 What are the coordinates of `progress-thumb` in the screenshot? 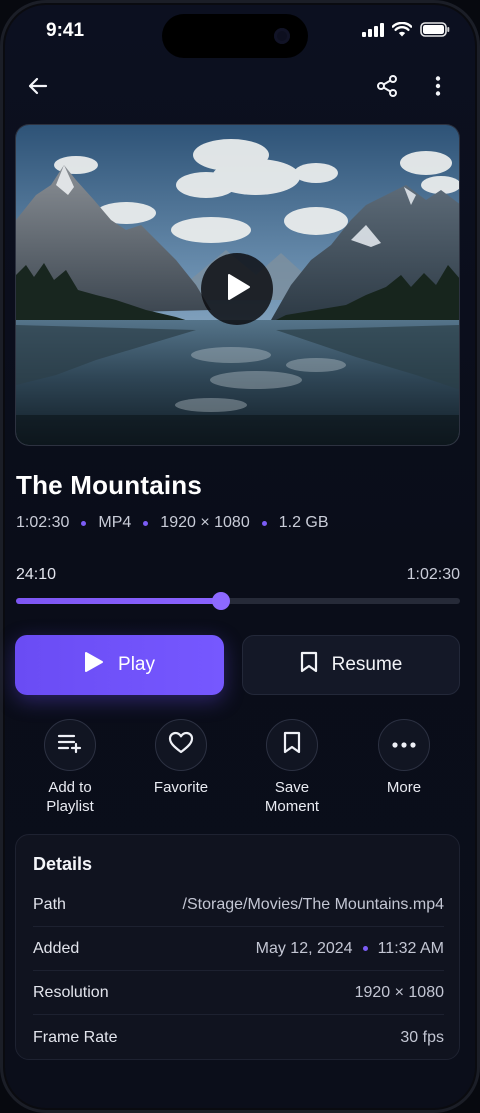 It's located at (221, 601).